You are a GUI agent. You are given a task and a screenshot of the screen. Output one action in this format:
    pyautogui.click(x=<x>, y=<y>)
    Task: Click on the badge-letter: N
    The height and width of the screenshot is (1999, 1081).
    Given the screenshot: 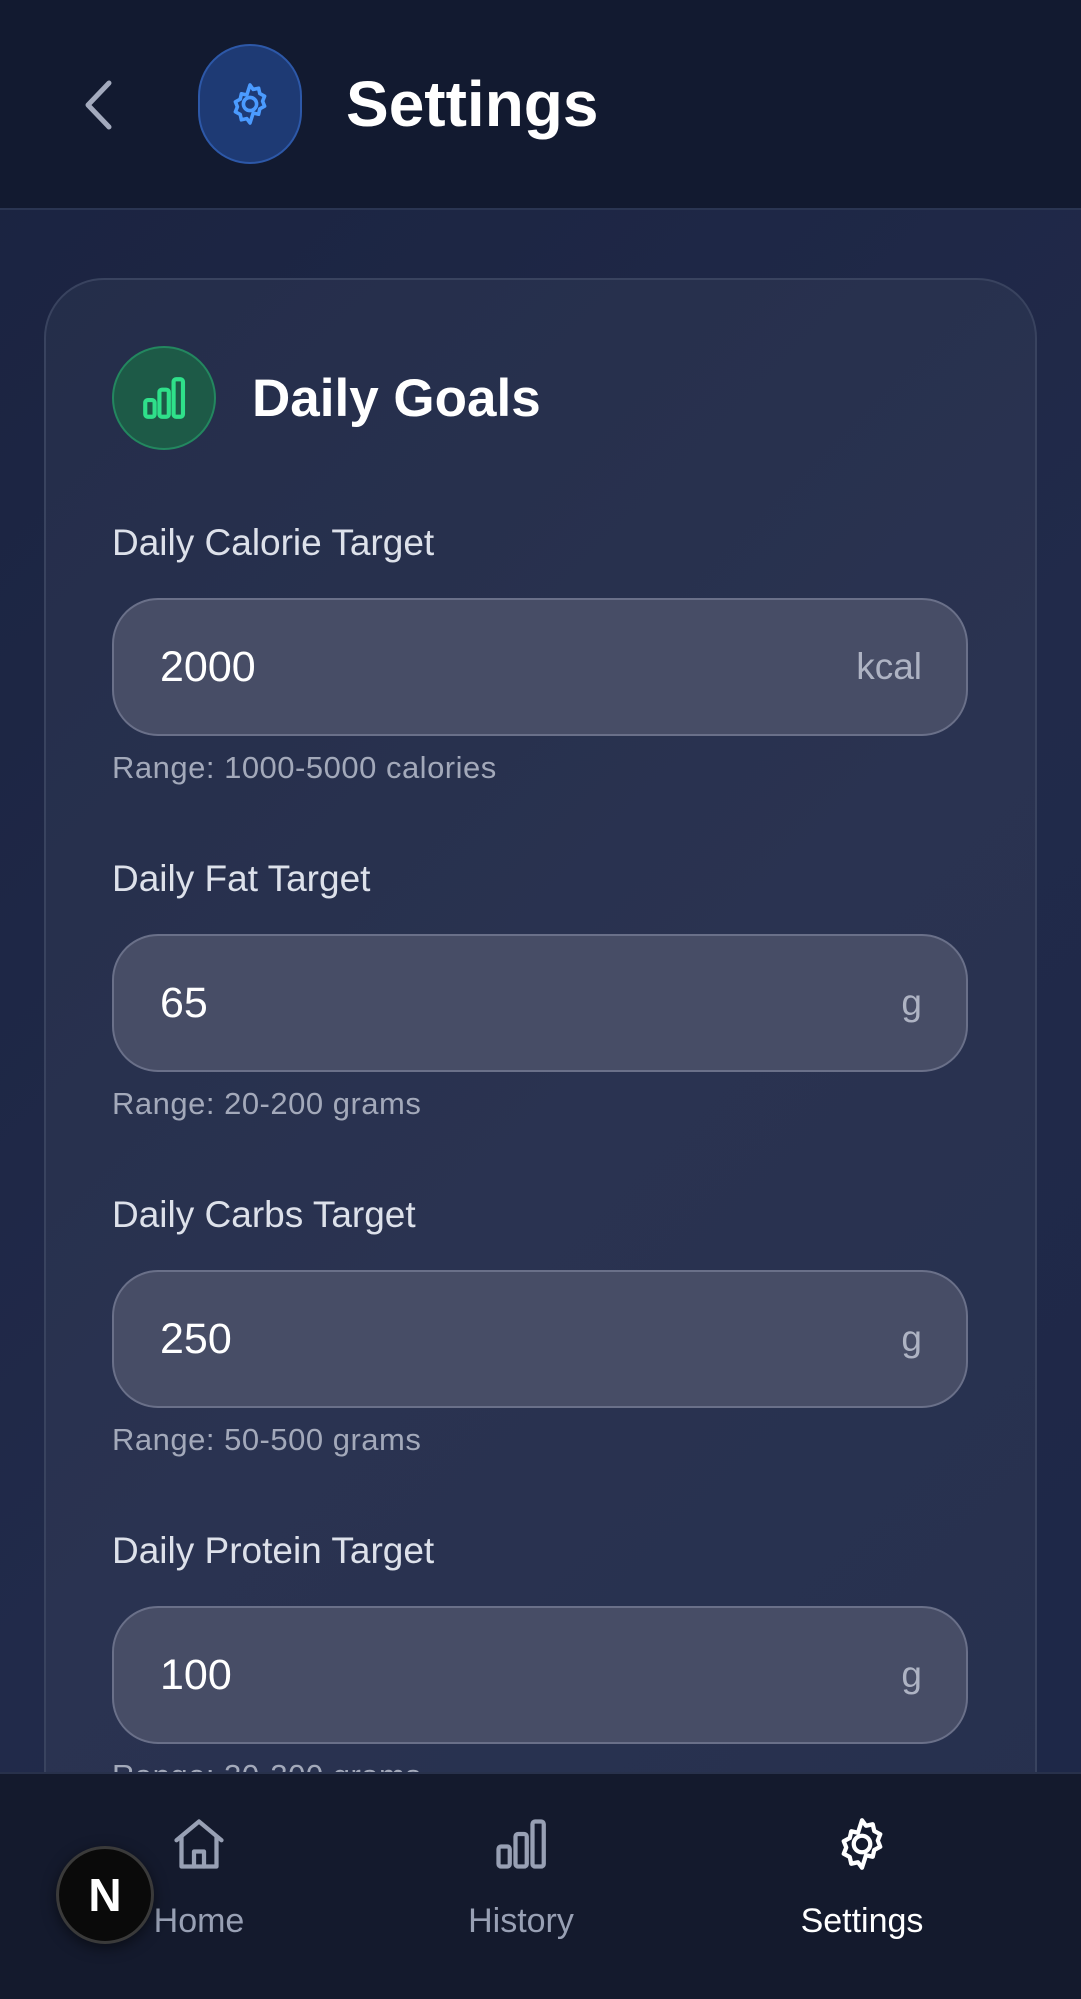 What is the action you would take?
    pyautogui.click(x=105, y=1895)
    